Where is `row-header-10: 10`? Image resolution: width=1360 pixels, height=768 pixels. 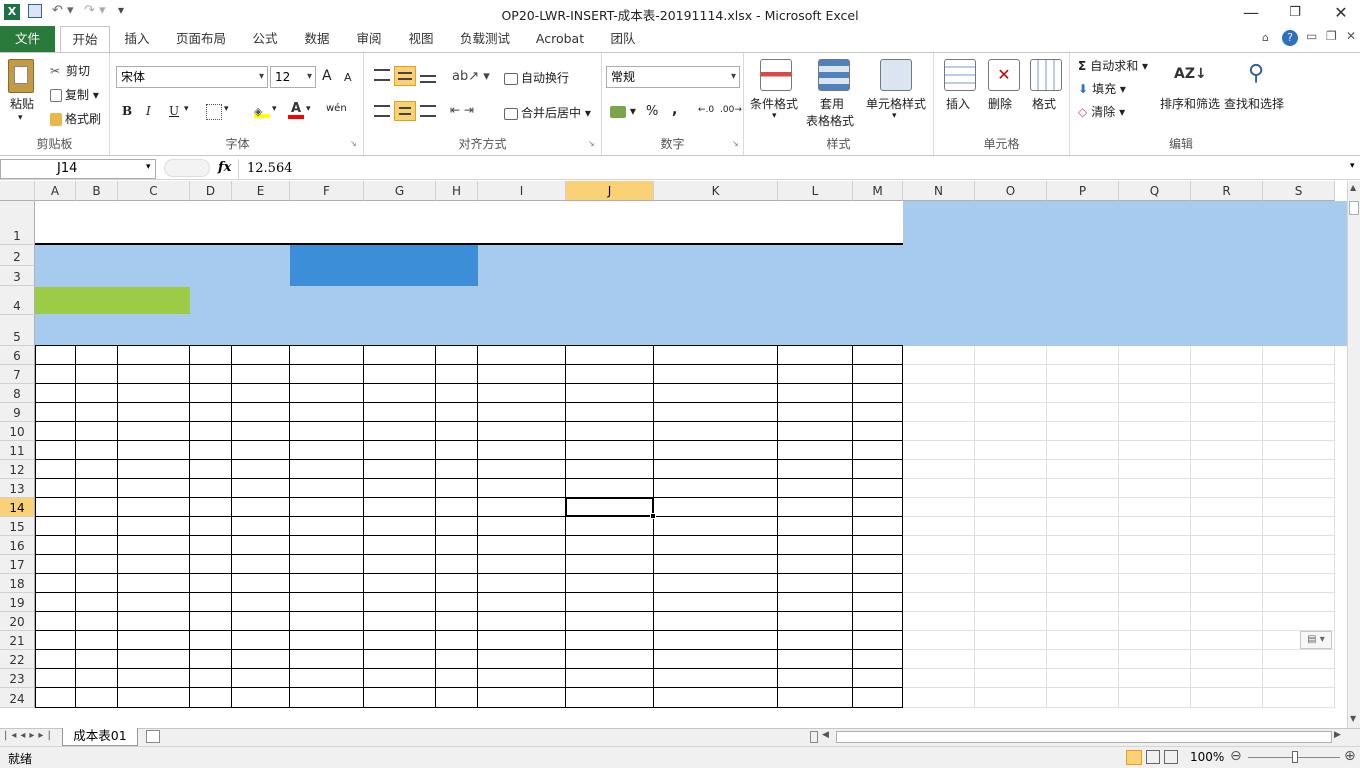 row-header-10: 10 is located at coordinates (17, 431).